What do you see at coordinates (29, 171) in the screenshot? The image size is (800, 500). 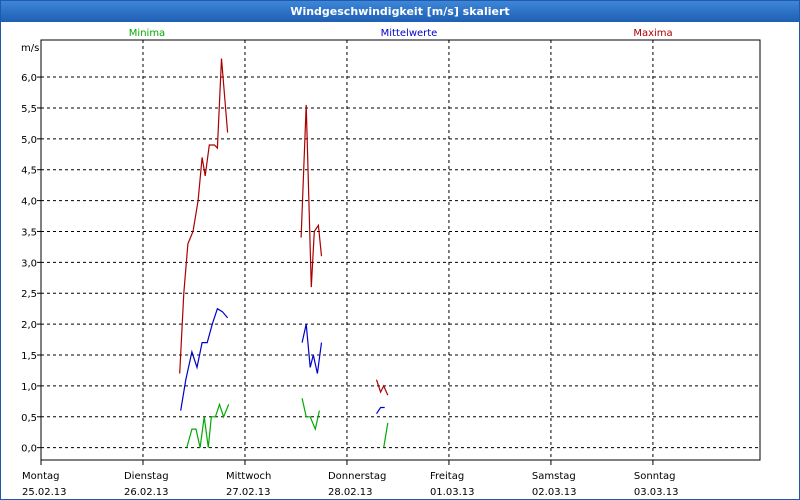 I see `y-tick-label: 4,5` at bounding box center [29, 171].